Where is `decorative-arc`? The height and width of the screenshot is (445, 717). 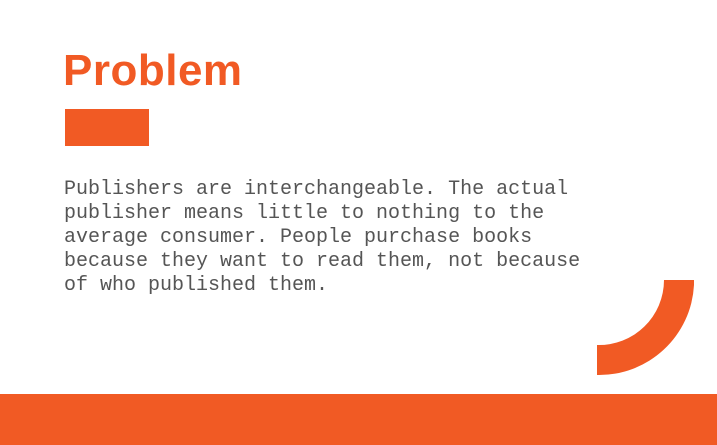
decorative-arc is located at coordinates (645, 328).